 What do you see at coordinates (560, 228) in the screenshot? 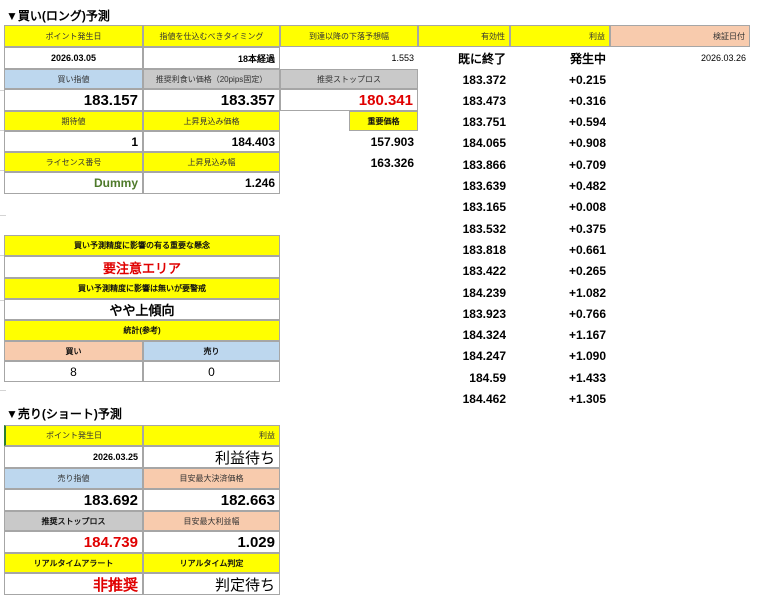
I see `price-list-diff: +0.375` at bounding box center [560, 228].